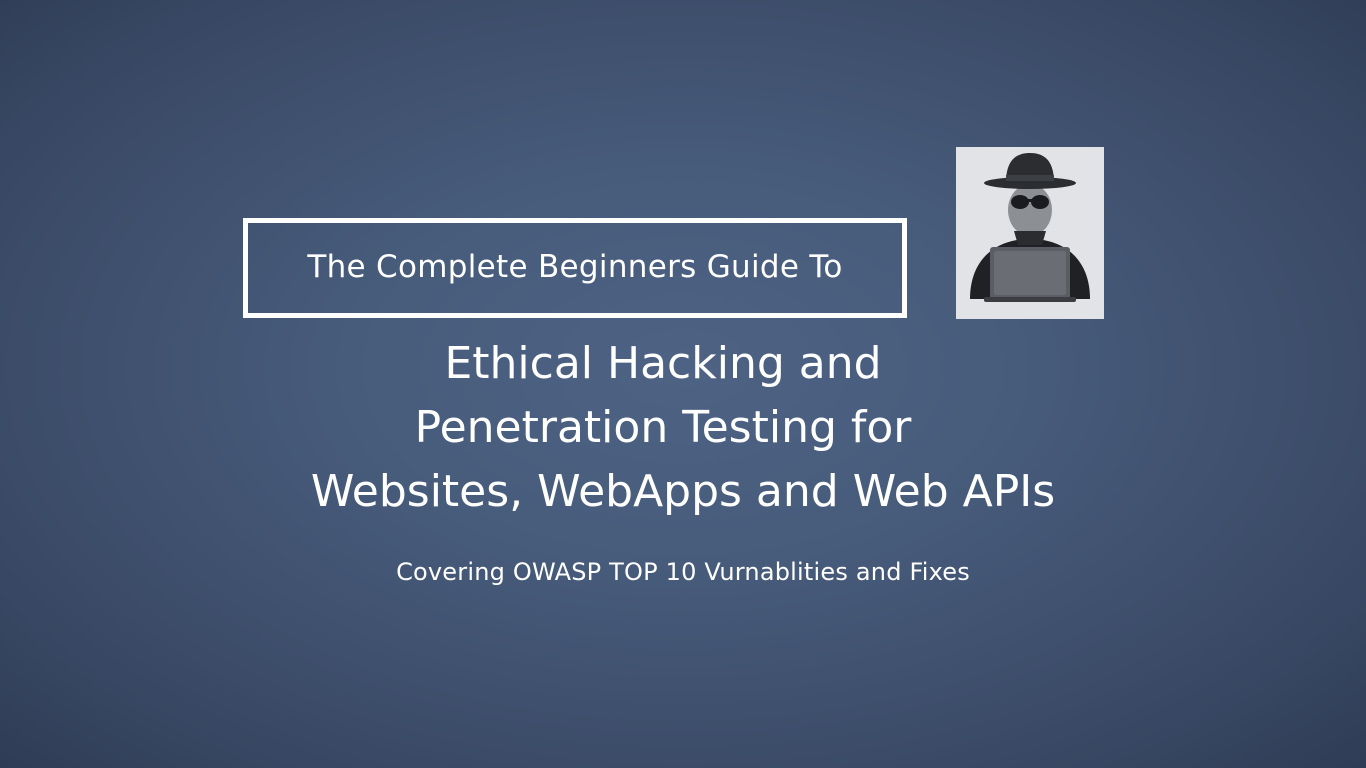 The image size is (1366, 768). I want to click on guide-label-box: The Complete Beginners Guide To, so click(575, 268).